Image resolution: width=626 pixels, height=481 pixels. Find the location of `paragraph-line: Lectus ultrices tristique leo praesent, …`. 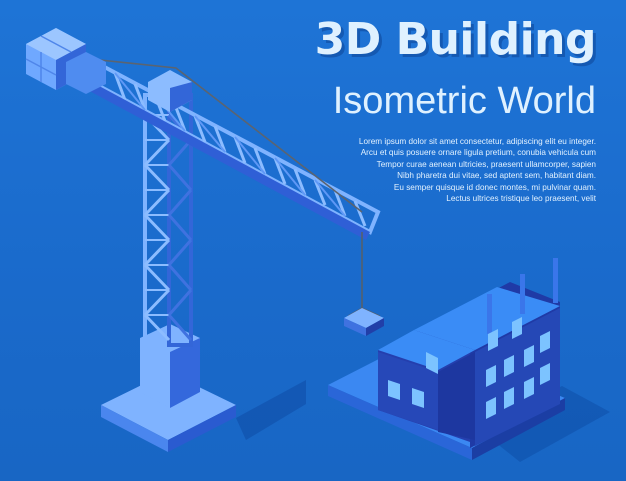

paragraph-line: Lectus ultrices tristique leo praesent, … is located at coordinates (521, 199).